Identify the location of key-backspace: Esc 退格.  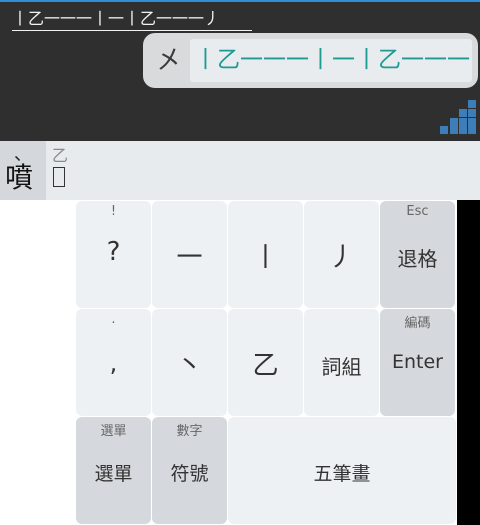
(417, 254).